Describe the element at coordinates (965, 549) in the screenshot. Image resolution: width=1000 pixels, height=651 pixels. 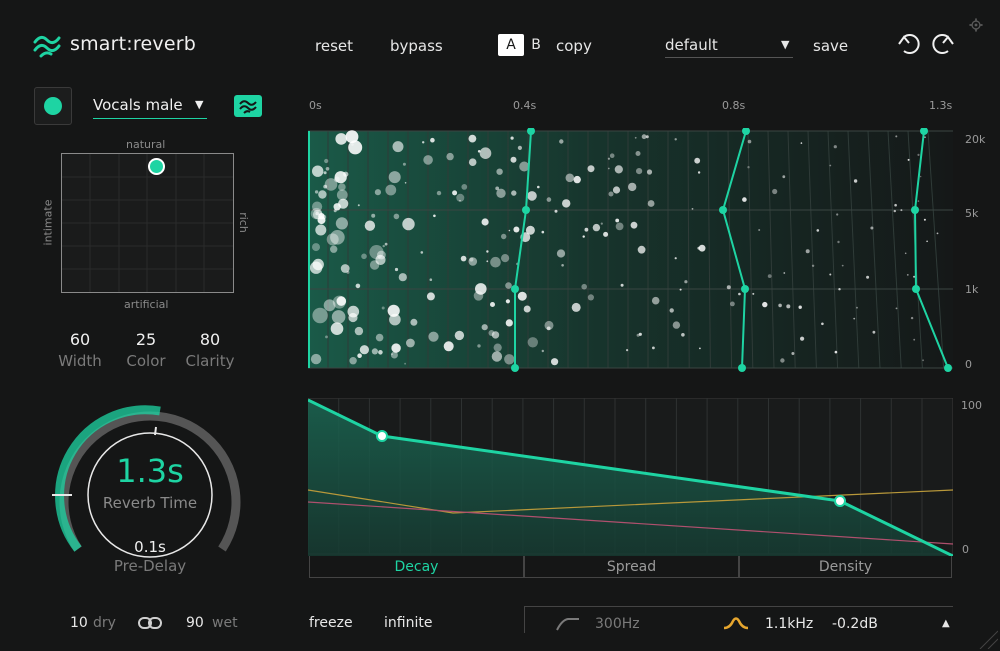
I see `envelope-bottom-value: 0` at that location.